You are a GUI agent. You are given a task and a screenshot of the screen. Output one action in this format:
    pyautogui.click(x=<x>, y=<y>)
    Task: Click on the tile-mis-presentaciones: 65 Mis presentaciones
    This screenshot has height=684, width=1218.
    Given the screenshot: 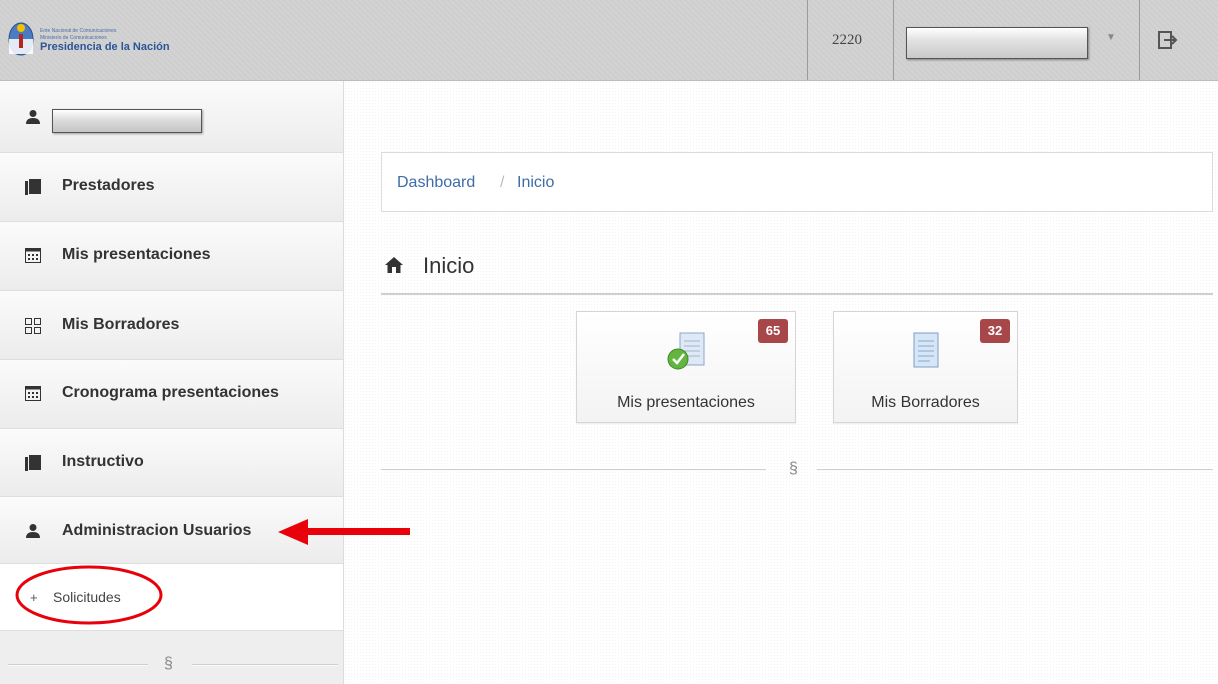 What is the action you would take?
    pyautogui.click(x=686, y=367)
    